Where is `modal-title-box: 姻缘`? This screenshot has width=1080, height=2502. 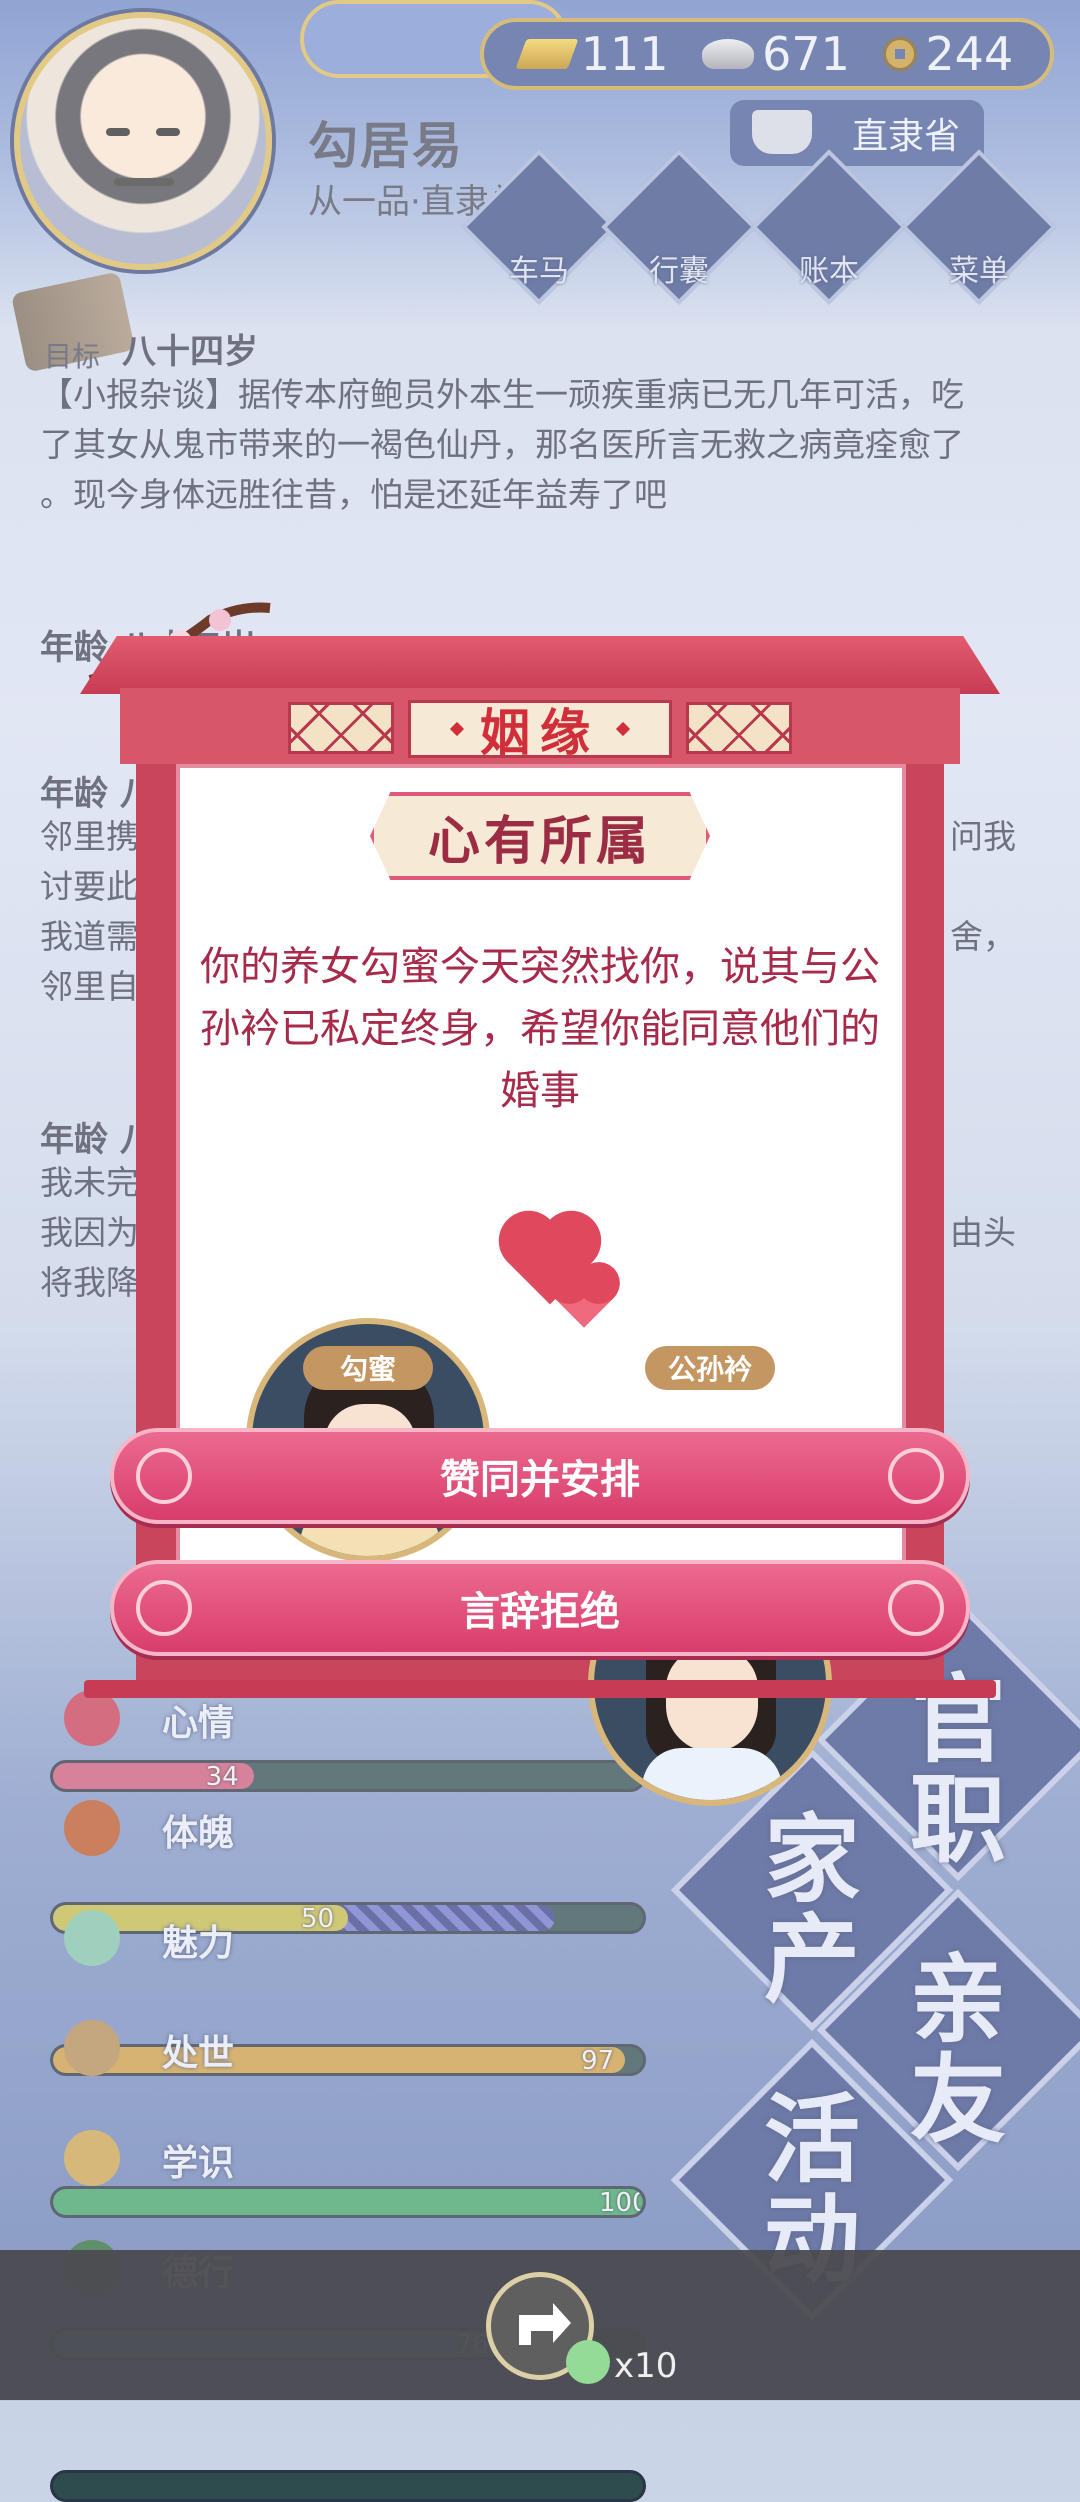 modal-title-box: 姻缘 is located at coordinates (540, 731).